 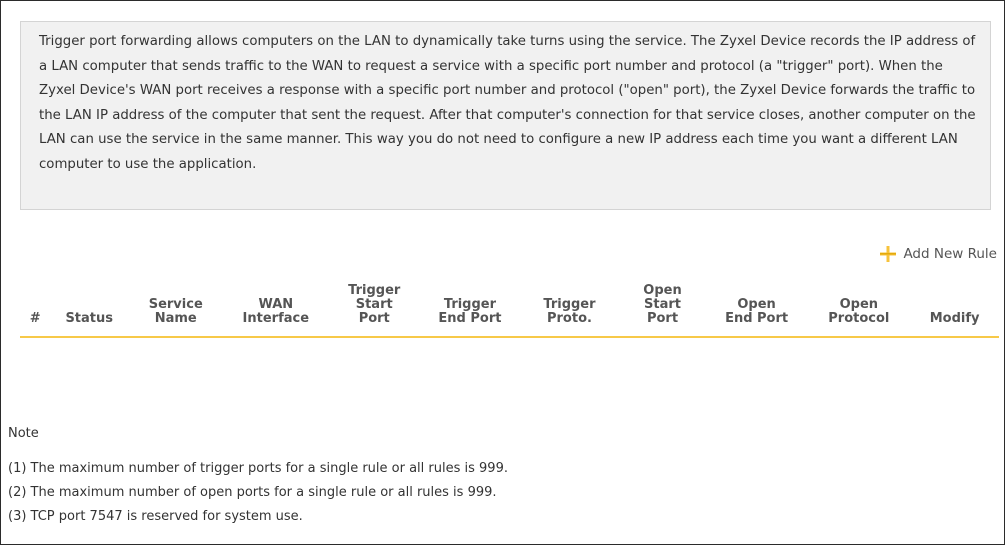 What do you see at coordinates (23, 433) in the screenshot?
I see `note-title: Note` at bounding box center [23, 433].